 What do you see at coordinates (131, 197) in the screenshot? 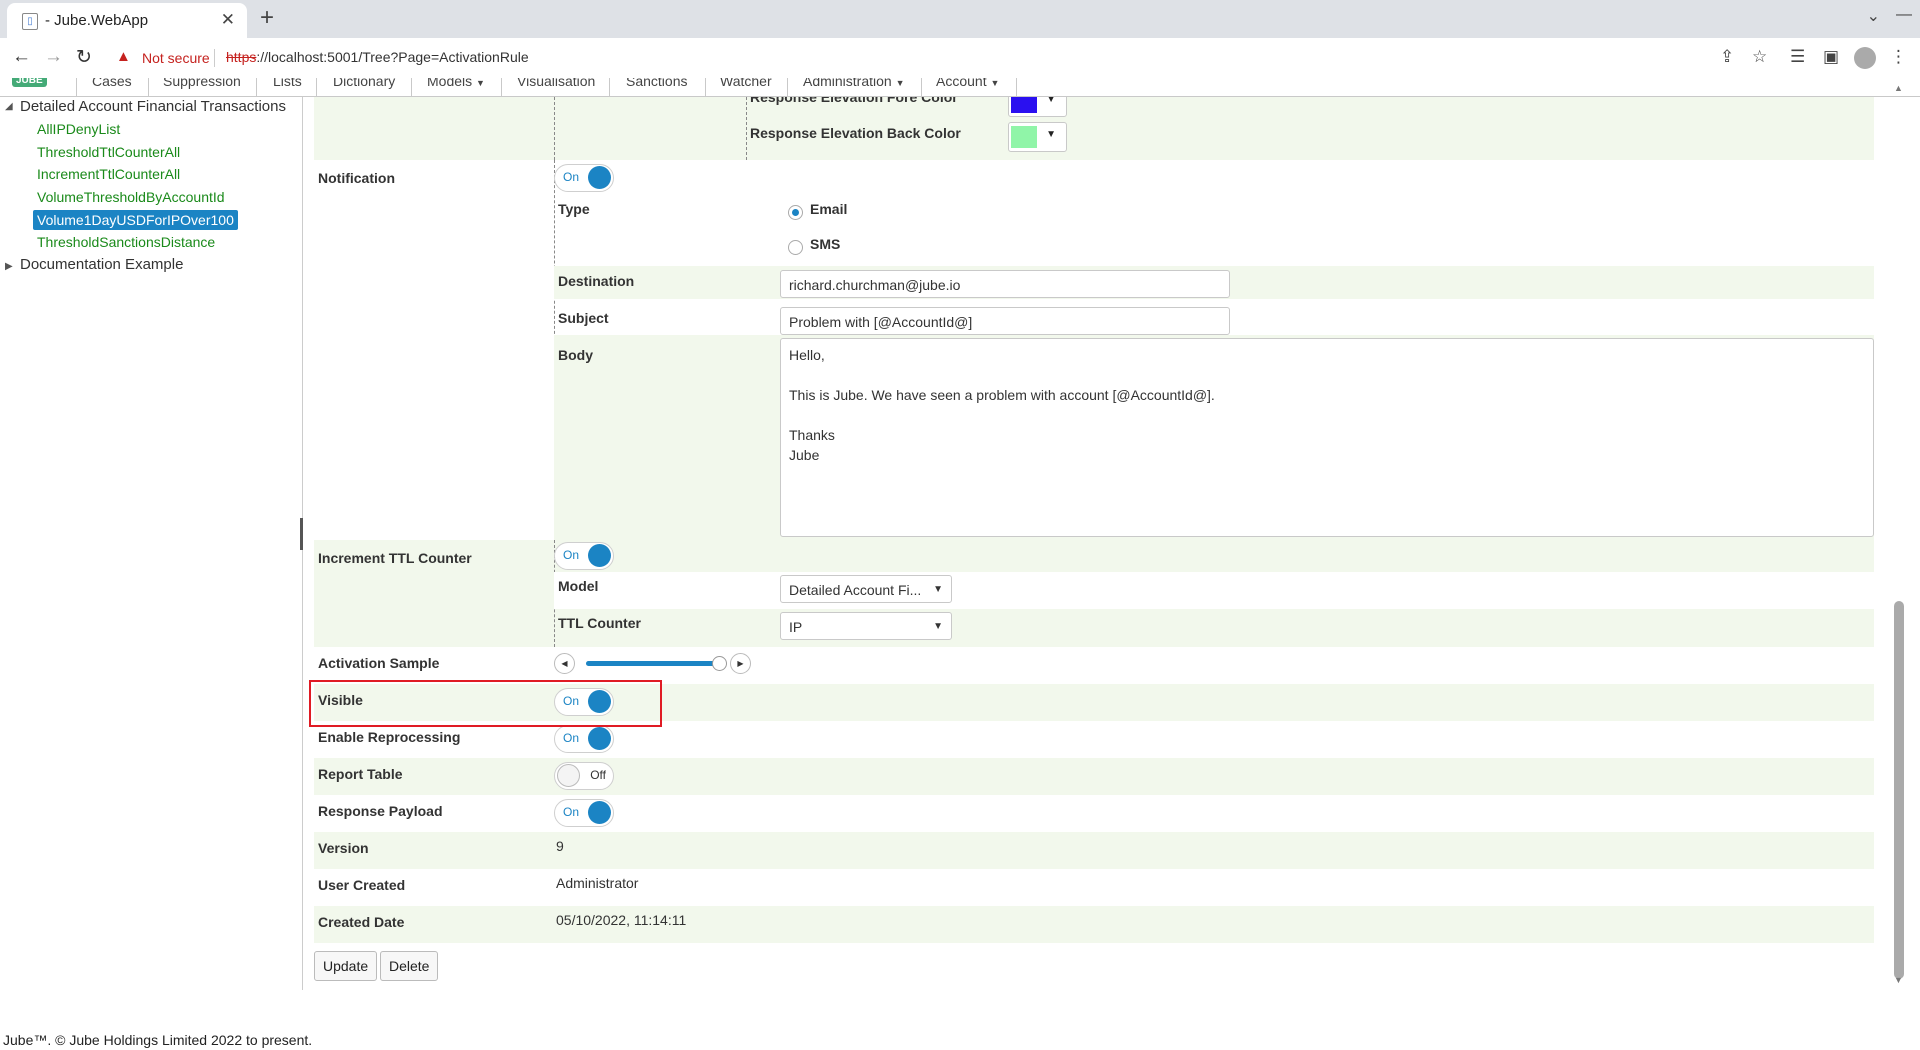
I see `tree-leaf: VolumeThresholdByAccountId` at bounding box center [131, 197].